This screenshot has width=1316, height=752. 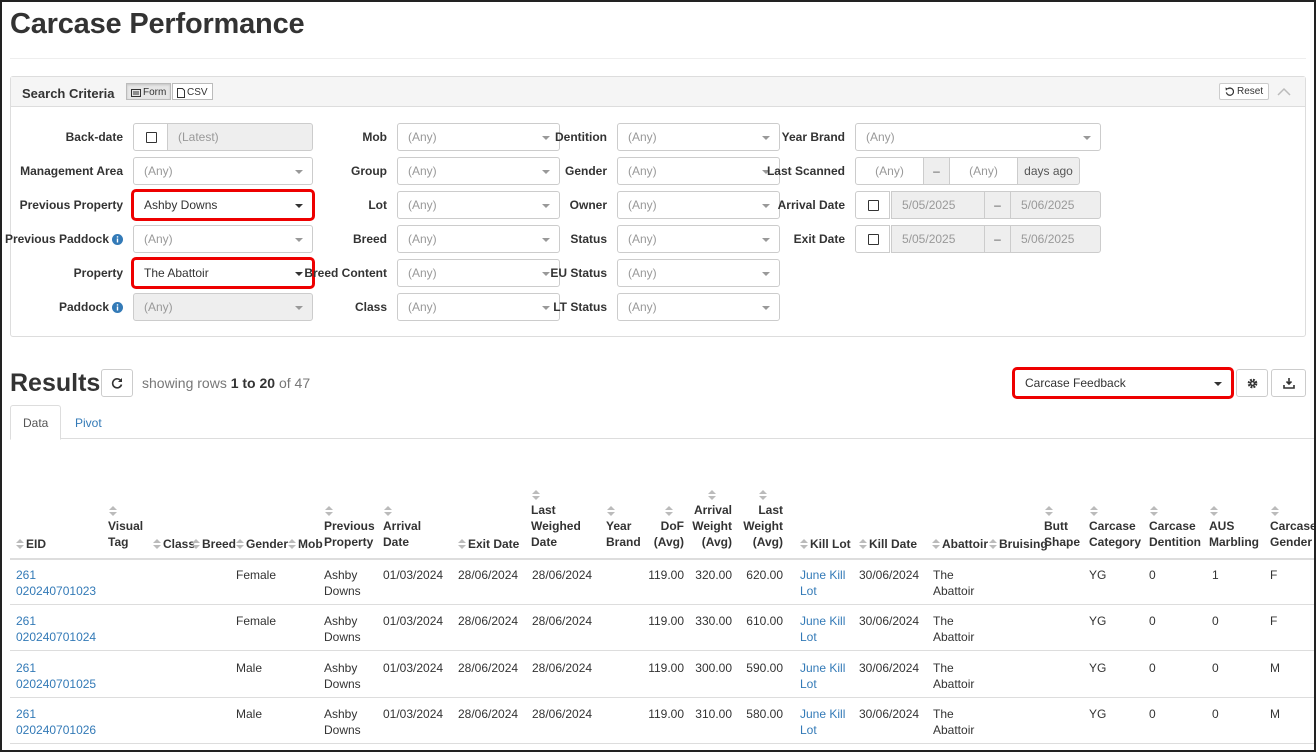 What do you see at coordinates (56, 629) in the screenshot?
I see `eid-link: 261 020240701024` at bounding box center [56, 629].